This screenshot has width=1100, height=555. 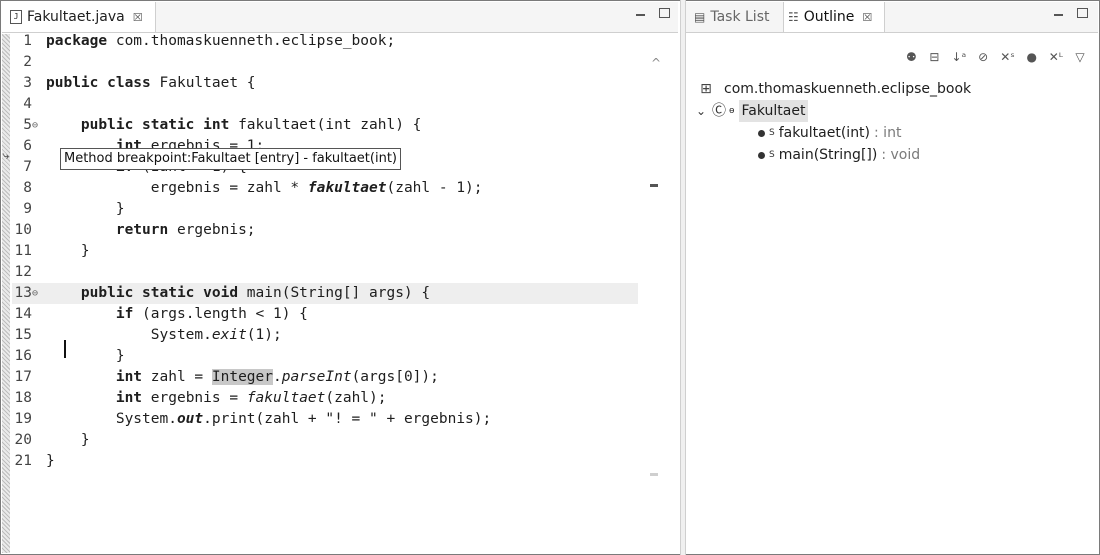 What do you see at coordinates (654, 474) in the screenshot?
I see `occurrence-marker` at bounding box center [654, 474].